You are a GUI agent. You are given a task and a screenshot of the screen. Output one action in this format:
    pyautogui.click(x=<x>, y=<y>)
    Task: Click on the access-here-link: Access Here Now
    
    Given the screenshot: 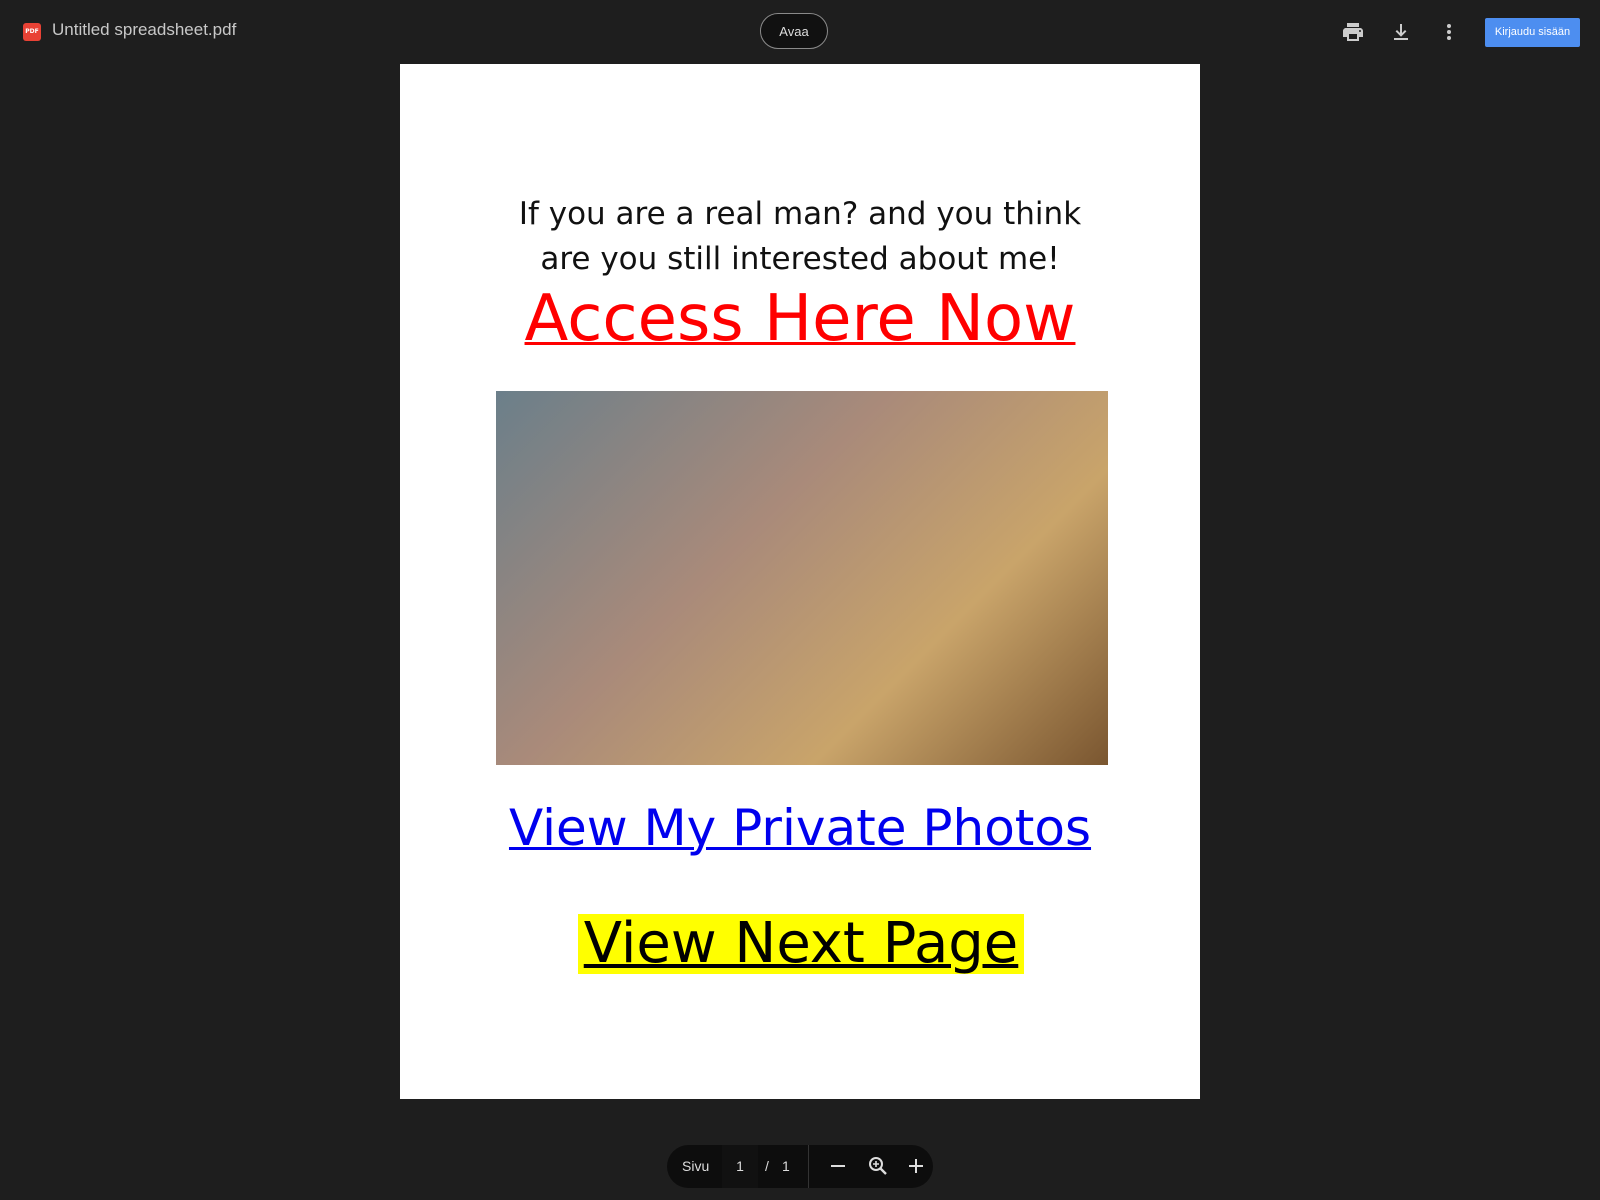 What is the action you would take?
    pyautogui.click(x=800, y=319)
    